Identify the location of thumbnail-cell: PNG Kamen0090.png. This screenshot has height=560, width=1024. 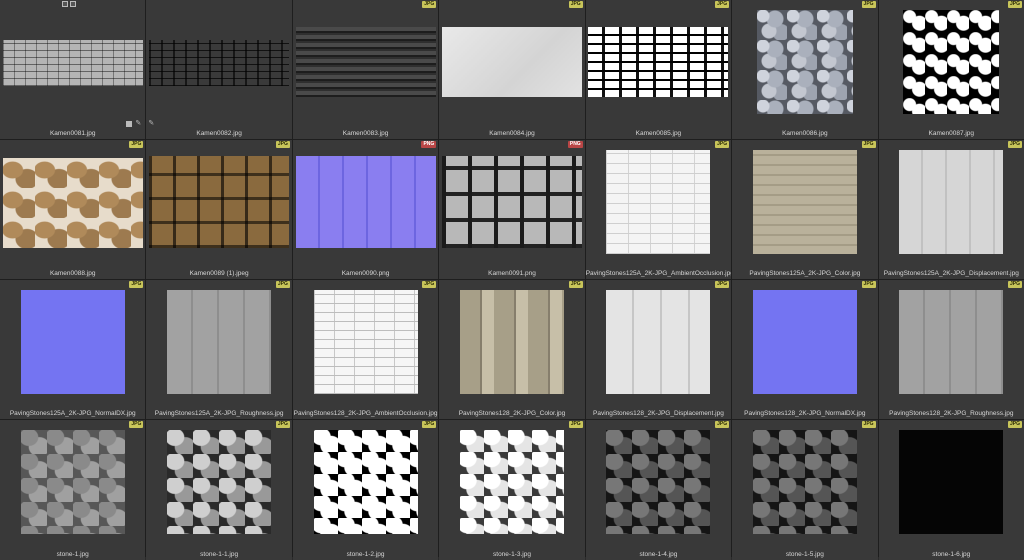
(365, 209).